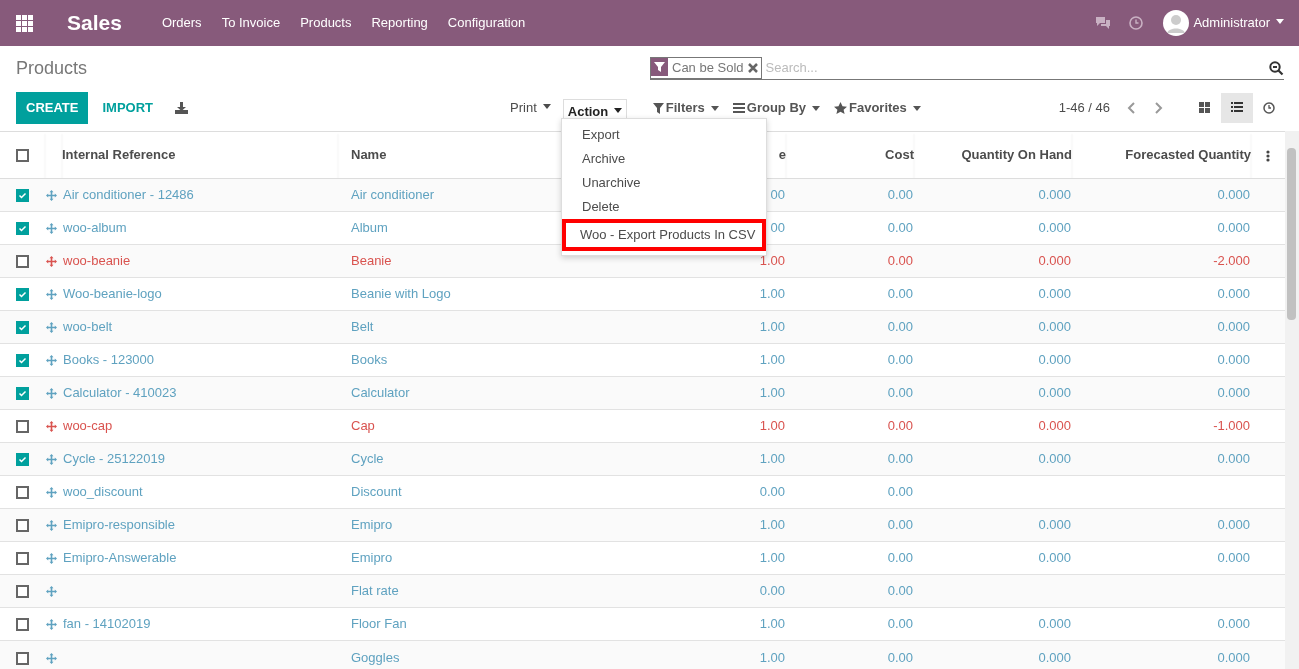 The image size is (1299, 669). I want to click on scrollbar-thumb, so click(1291, 234).